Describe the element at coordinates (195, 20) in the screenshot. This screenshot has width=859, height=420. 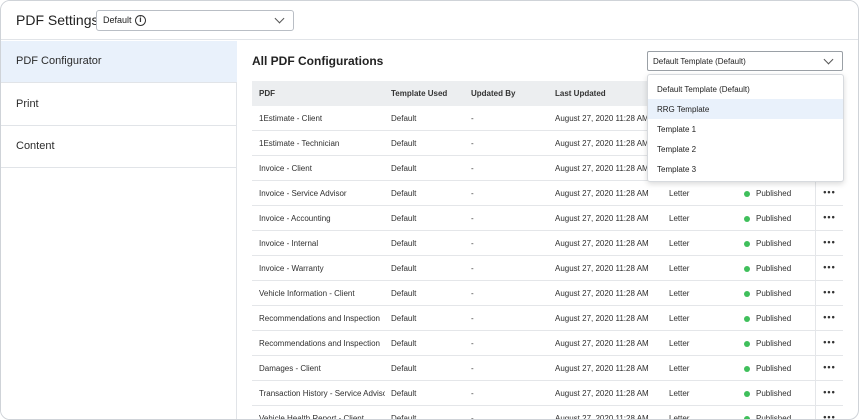
I see `profile-select: Default i` at that location.